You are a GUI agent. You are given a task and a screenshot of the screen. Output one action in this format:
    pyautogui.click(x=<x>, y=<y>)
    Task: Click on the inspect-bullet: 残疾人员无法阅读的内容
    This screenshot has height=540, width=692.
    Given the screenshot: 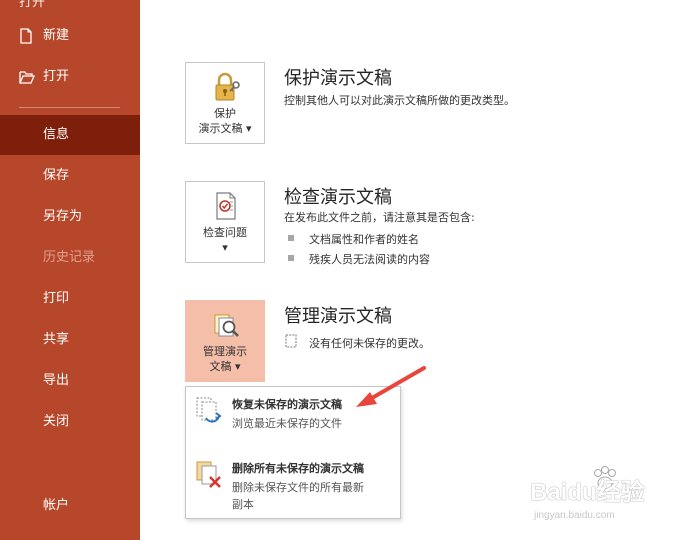 What is the action you would take?
    pyautogui.click(x=359, y=259)
    